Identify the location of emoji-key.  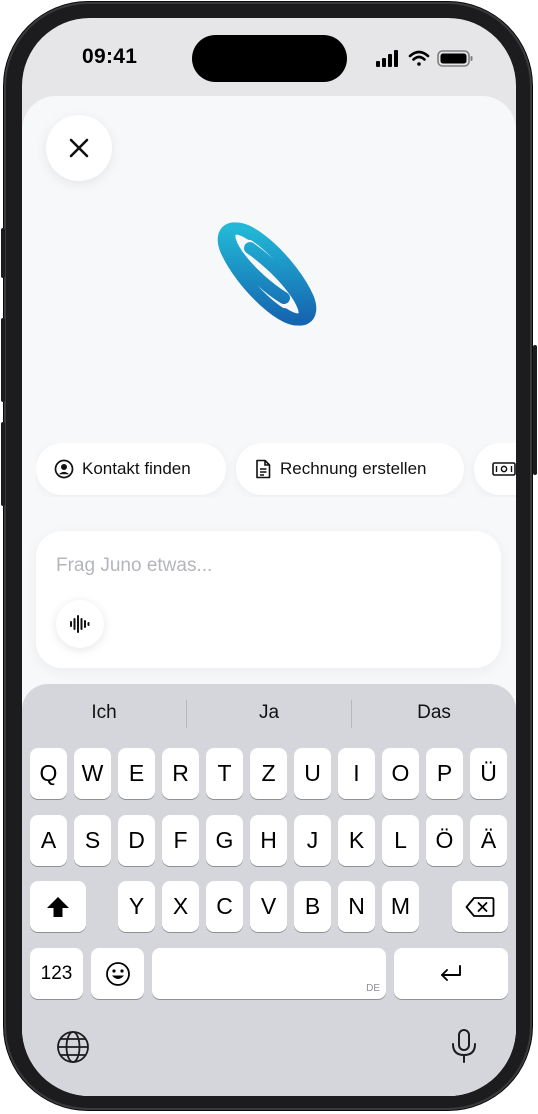
(117, 973).